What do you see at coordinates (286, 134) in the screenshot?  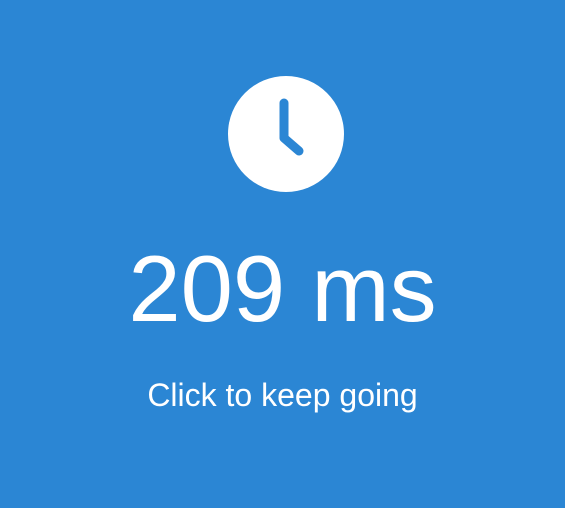 I see `clock-icon` at bounding box center [286, 134].